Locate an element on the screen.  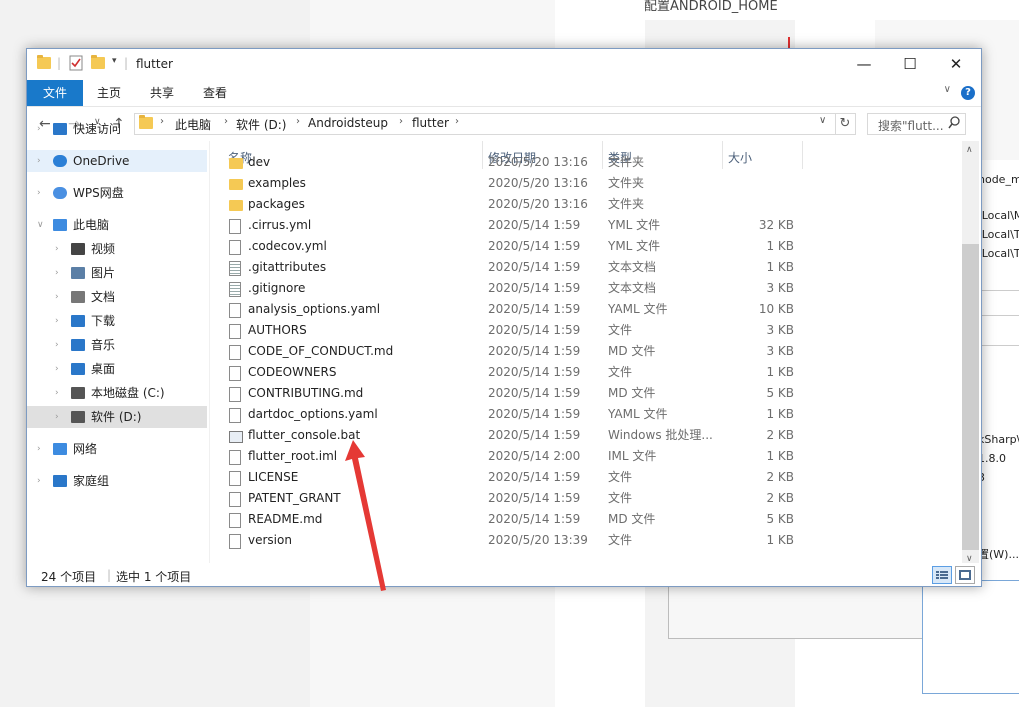
table-row: CODEOWNERS 2020/5/14 1:59 文件 1 KB is located at coordinates (586, 372).